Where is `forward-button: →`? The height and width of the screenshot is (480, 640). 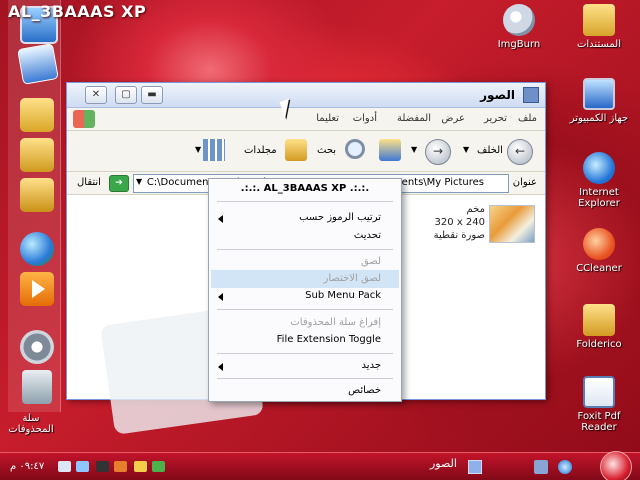
forward-button: → is located at coordinates (438, 152).